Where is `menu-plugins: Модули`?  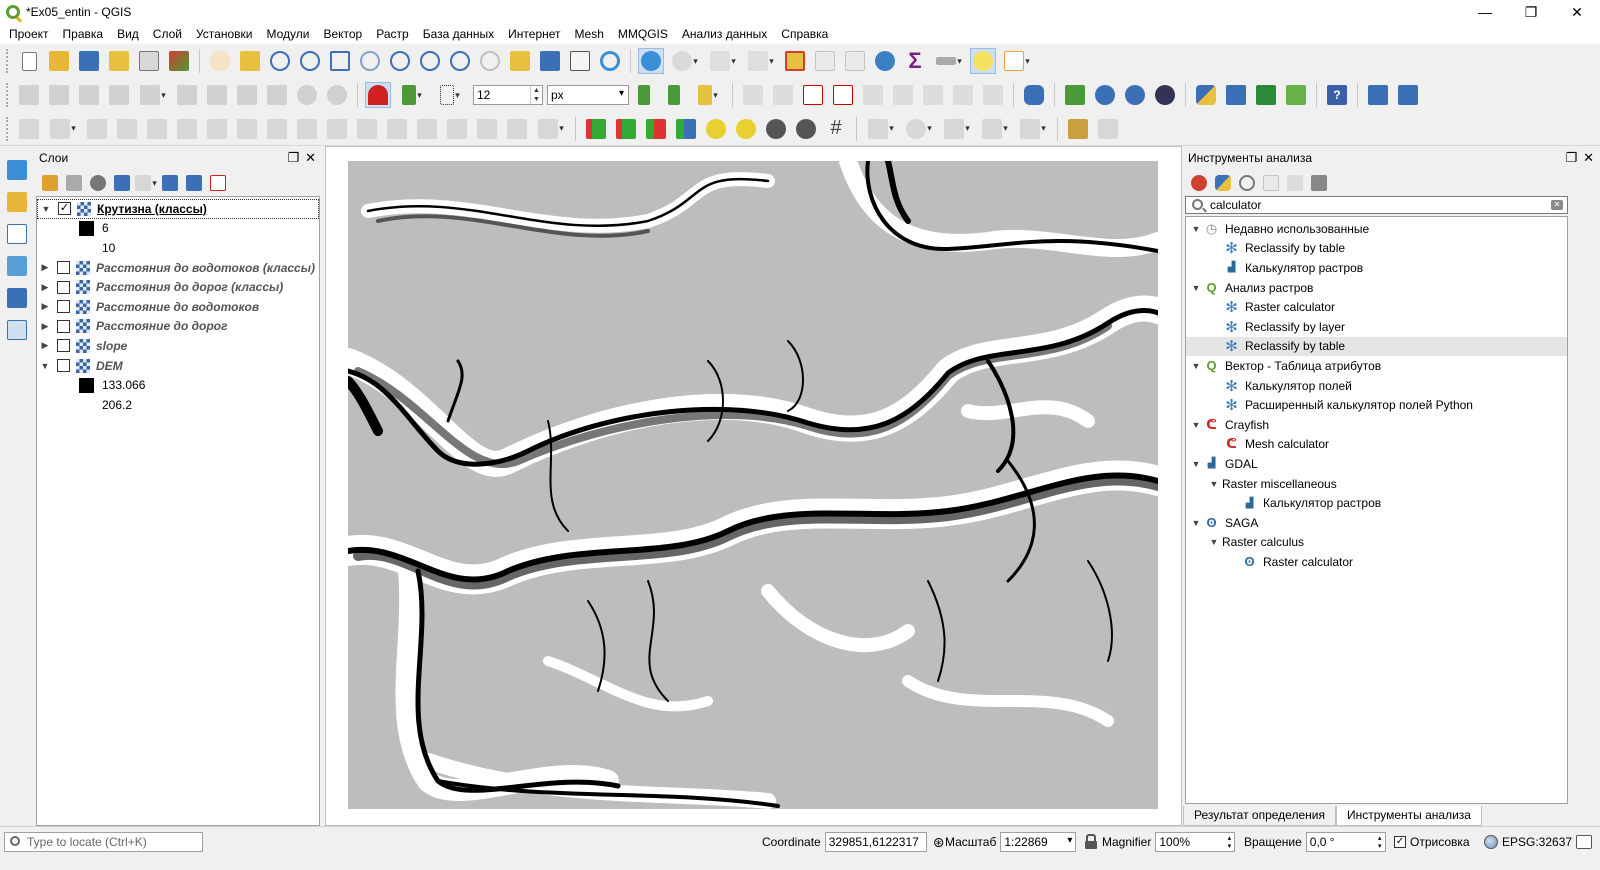
menu-plugins: Модули is located at coordinates (287, 34).